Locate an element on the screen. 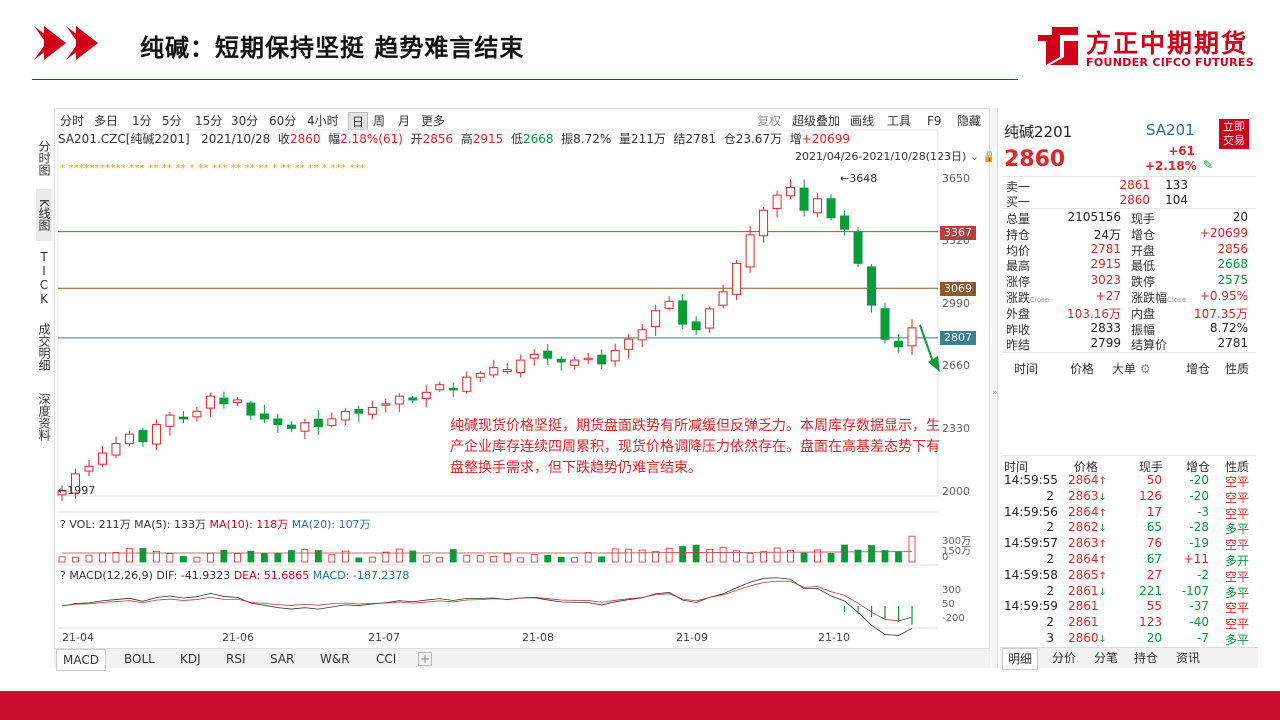 The width and height of the screenshot is (1280, 720). tab-rsi: RSI is located at coordinates (236, 659).